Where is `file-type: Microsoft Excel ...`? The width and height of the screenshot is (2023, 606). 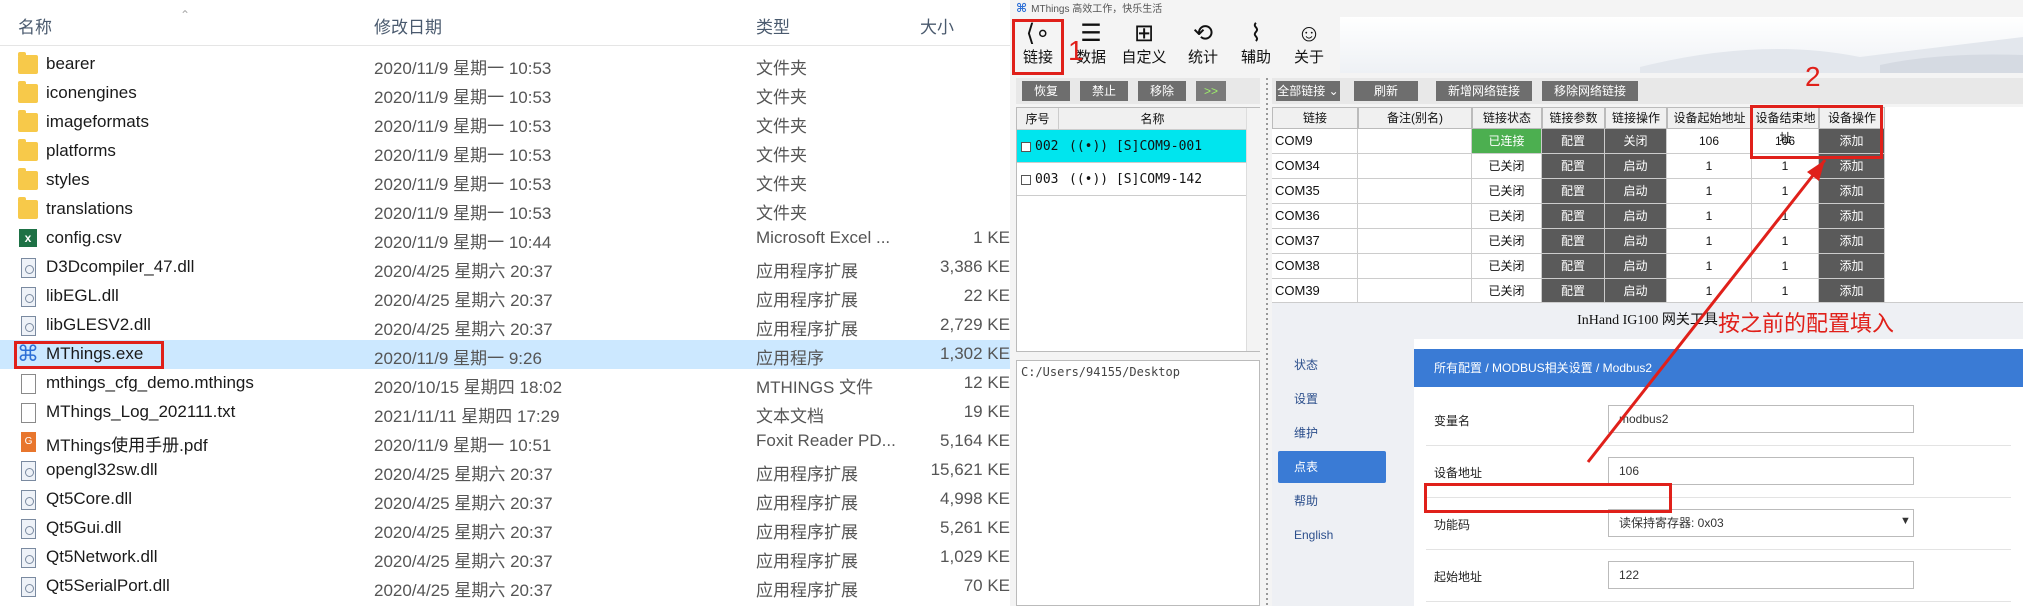 file-type: Microsoft Excel ... is located at coordinates (823, 237).